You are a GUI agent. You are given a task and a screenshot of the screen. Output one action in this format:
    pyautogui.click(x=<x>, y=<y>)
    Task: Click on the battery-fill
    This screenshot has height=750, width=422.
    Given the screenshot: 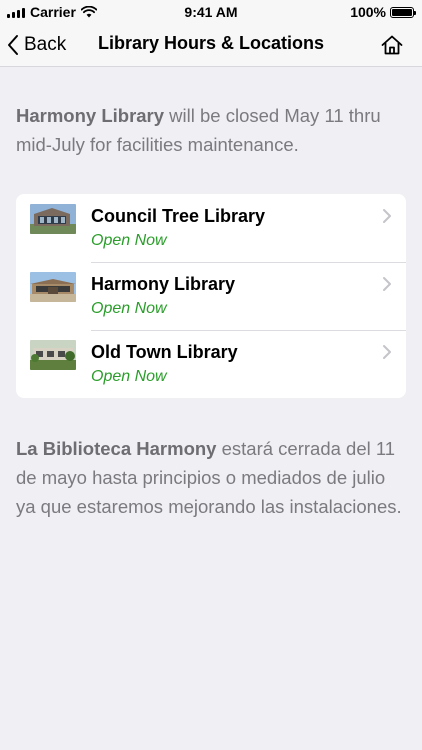 What is the action you would take?
    pyautogui.click(x=402, y=12)
    